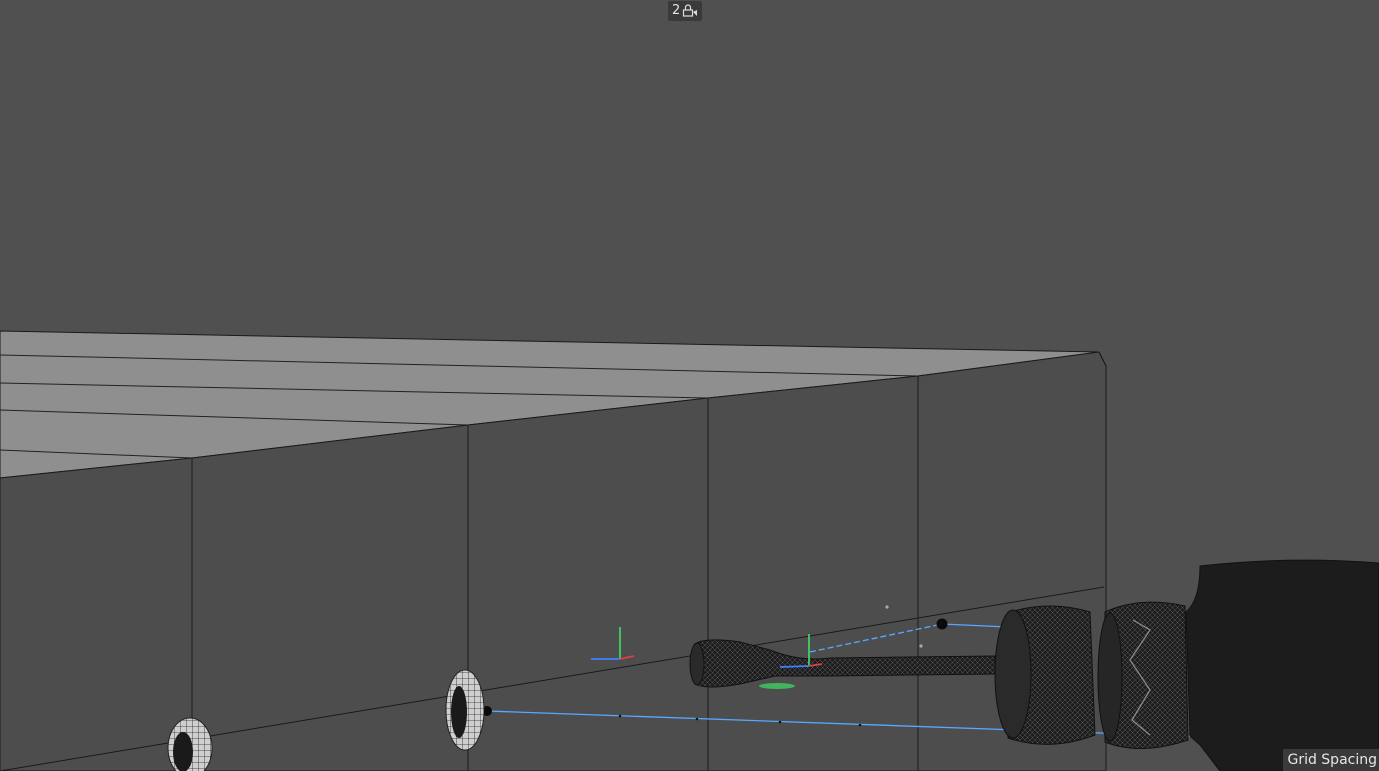 The height and width of the screenshot is (771, 1379). What do you see at coordinates (676, 10) in the screenshot?
I see `camera-number: 2` at bounding box center [676, 10].